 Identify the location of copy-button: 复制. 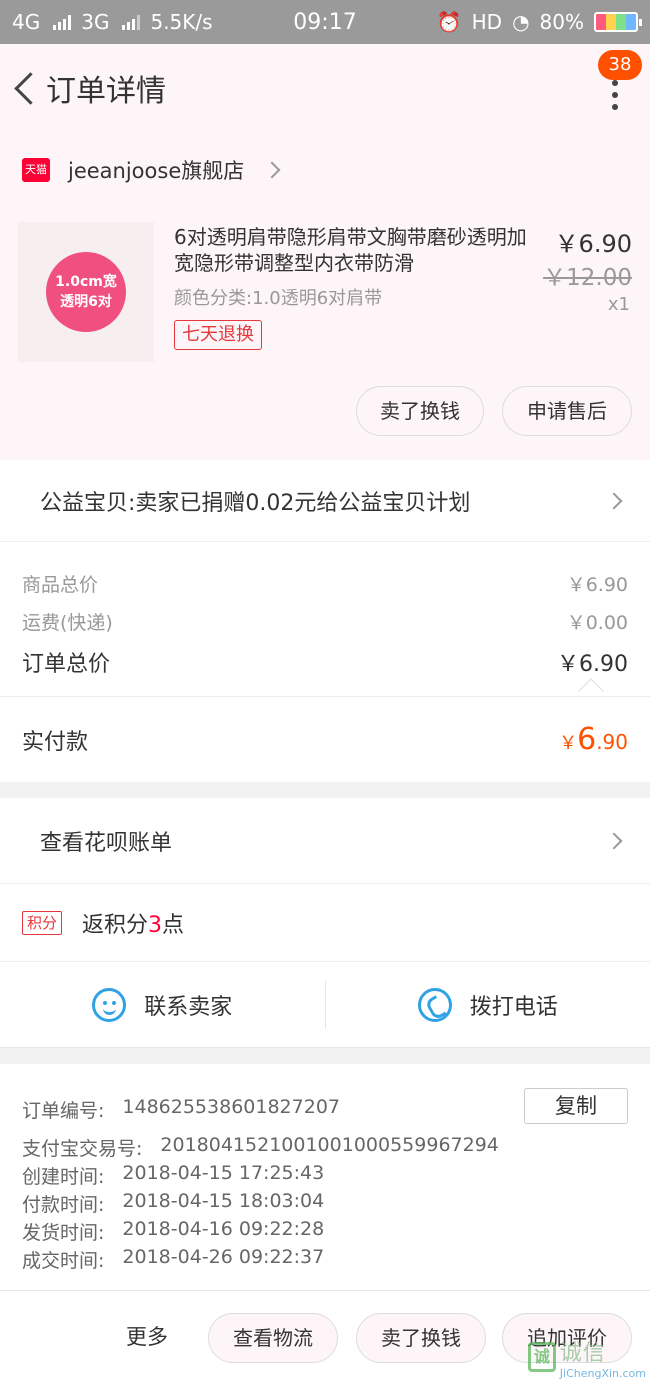
(576, 1106).